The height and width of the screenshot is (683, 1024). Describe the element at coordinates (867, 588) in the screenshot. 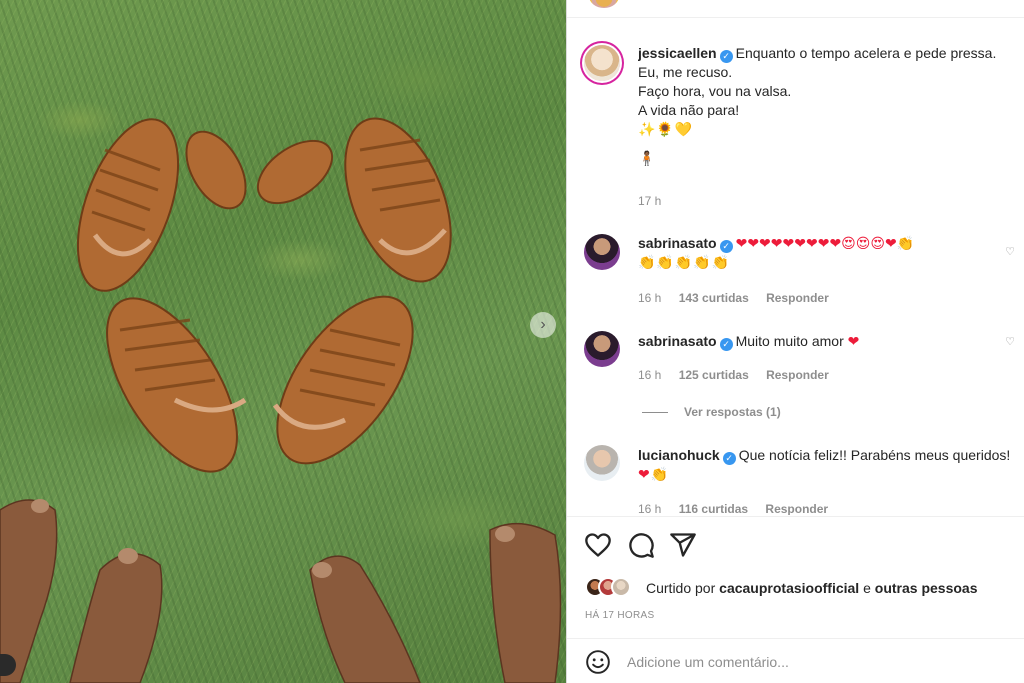

I see `liked-and: e` at that location.